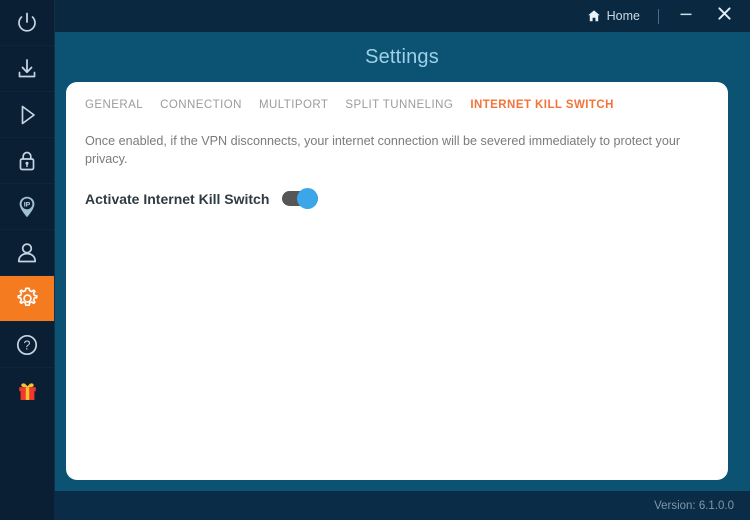 This screenshot has width=750, height=520. Describe the element at coordinates (293, 105) in the screenshot. I see `tab-multiport: MULTIPORT` at that location.